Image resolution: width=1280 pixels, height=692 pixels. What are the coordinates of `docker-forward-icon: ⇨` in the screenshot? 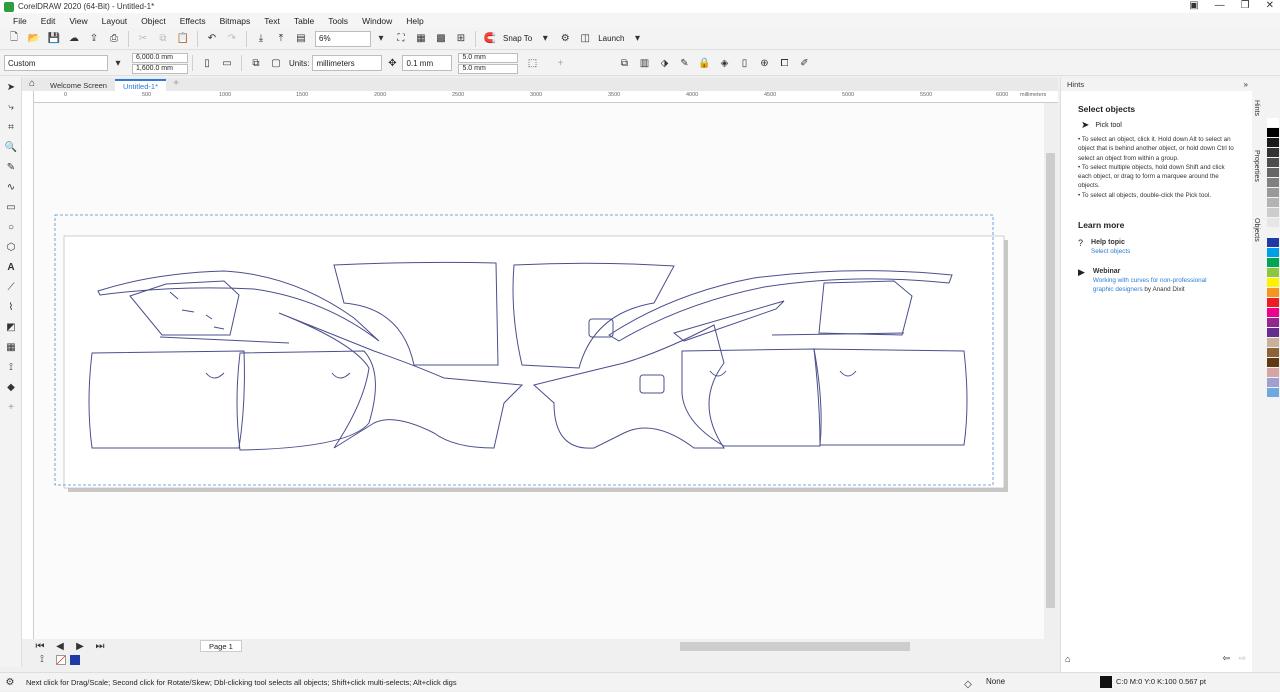 It's located at (1242, 658).